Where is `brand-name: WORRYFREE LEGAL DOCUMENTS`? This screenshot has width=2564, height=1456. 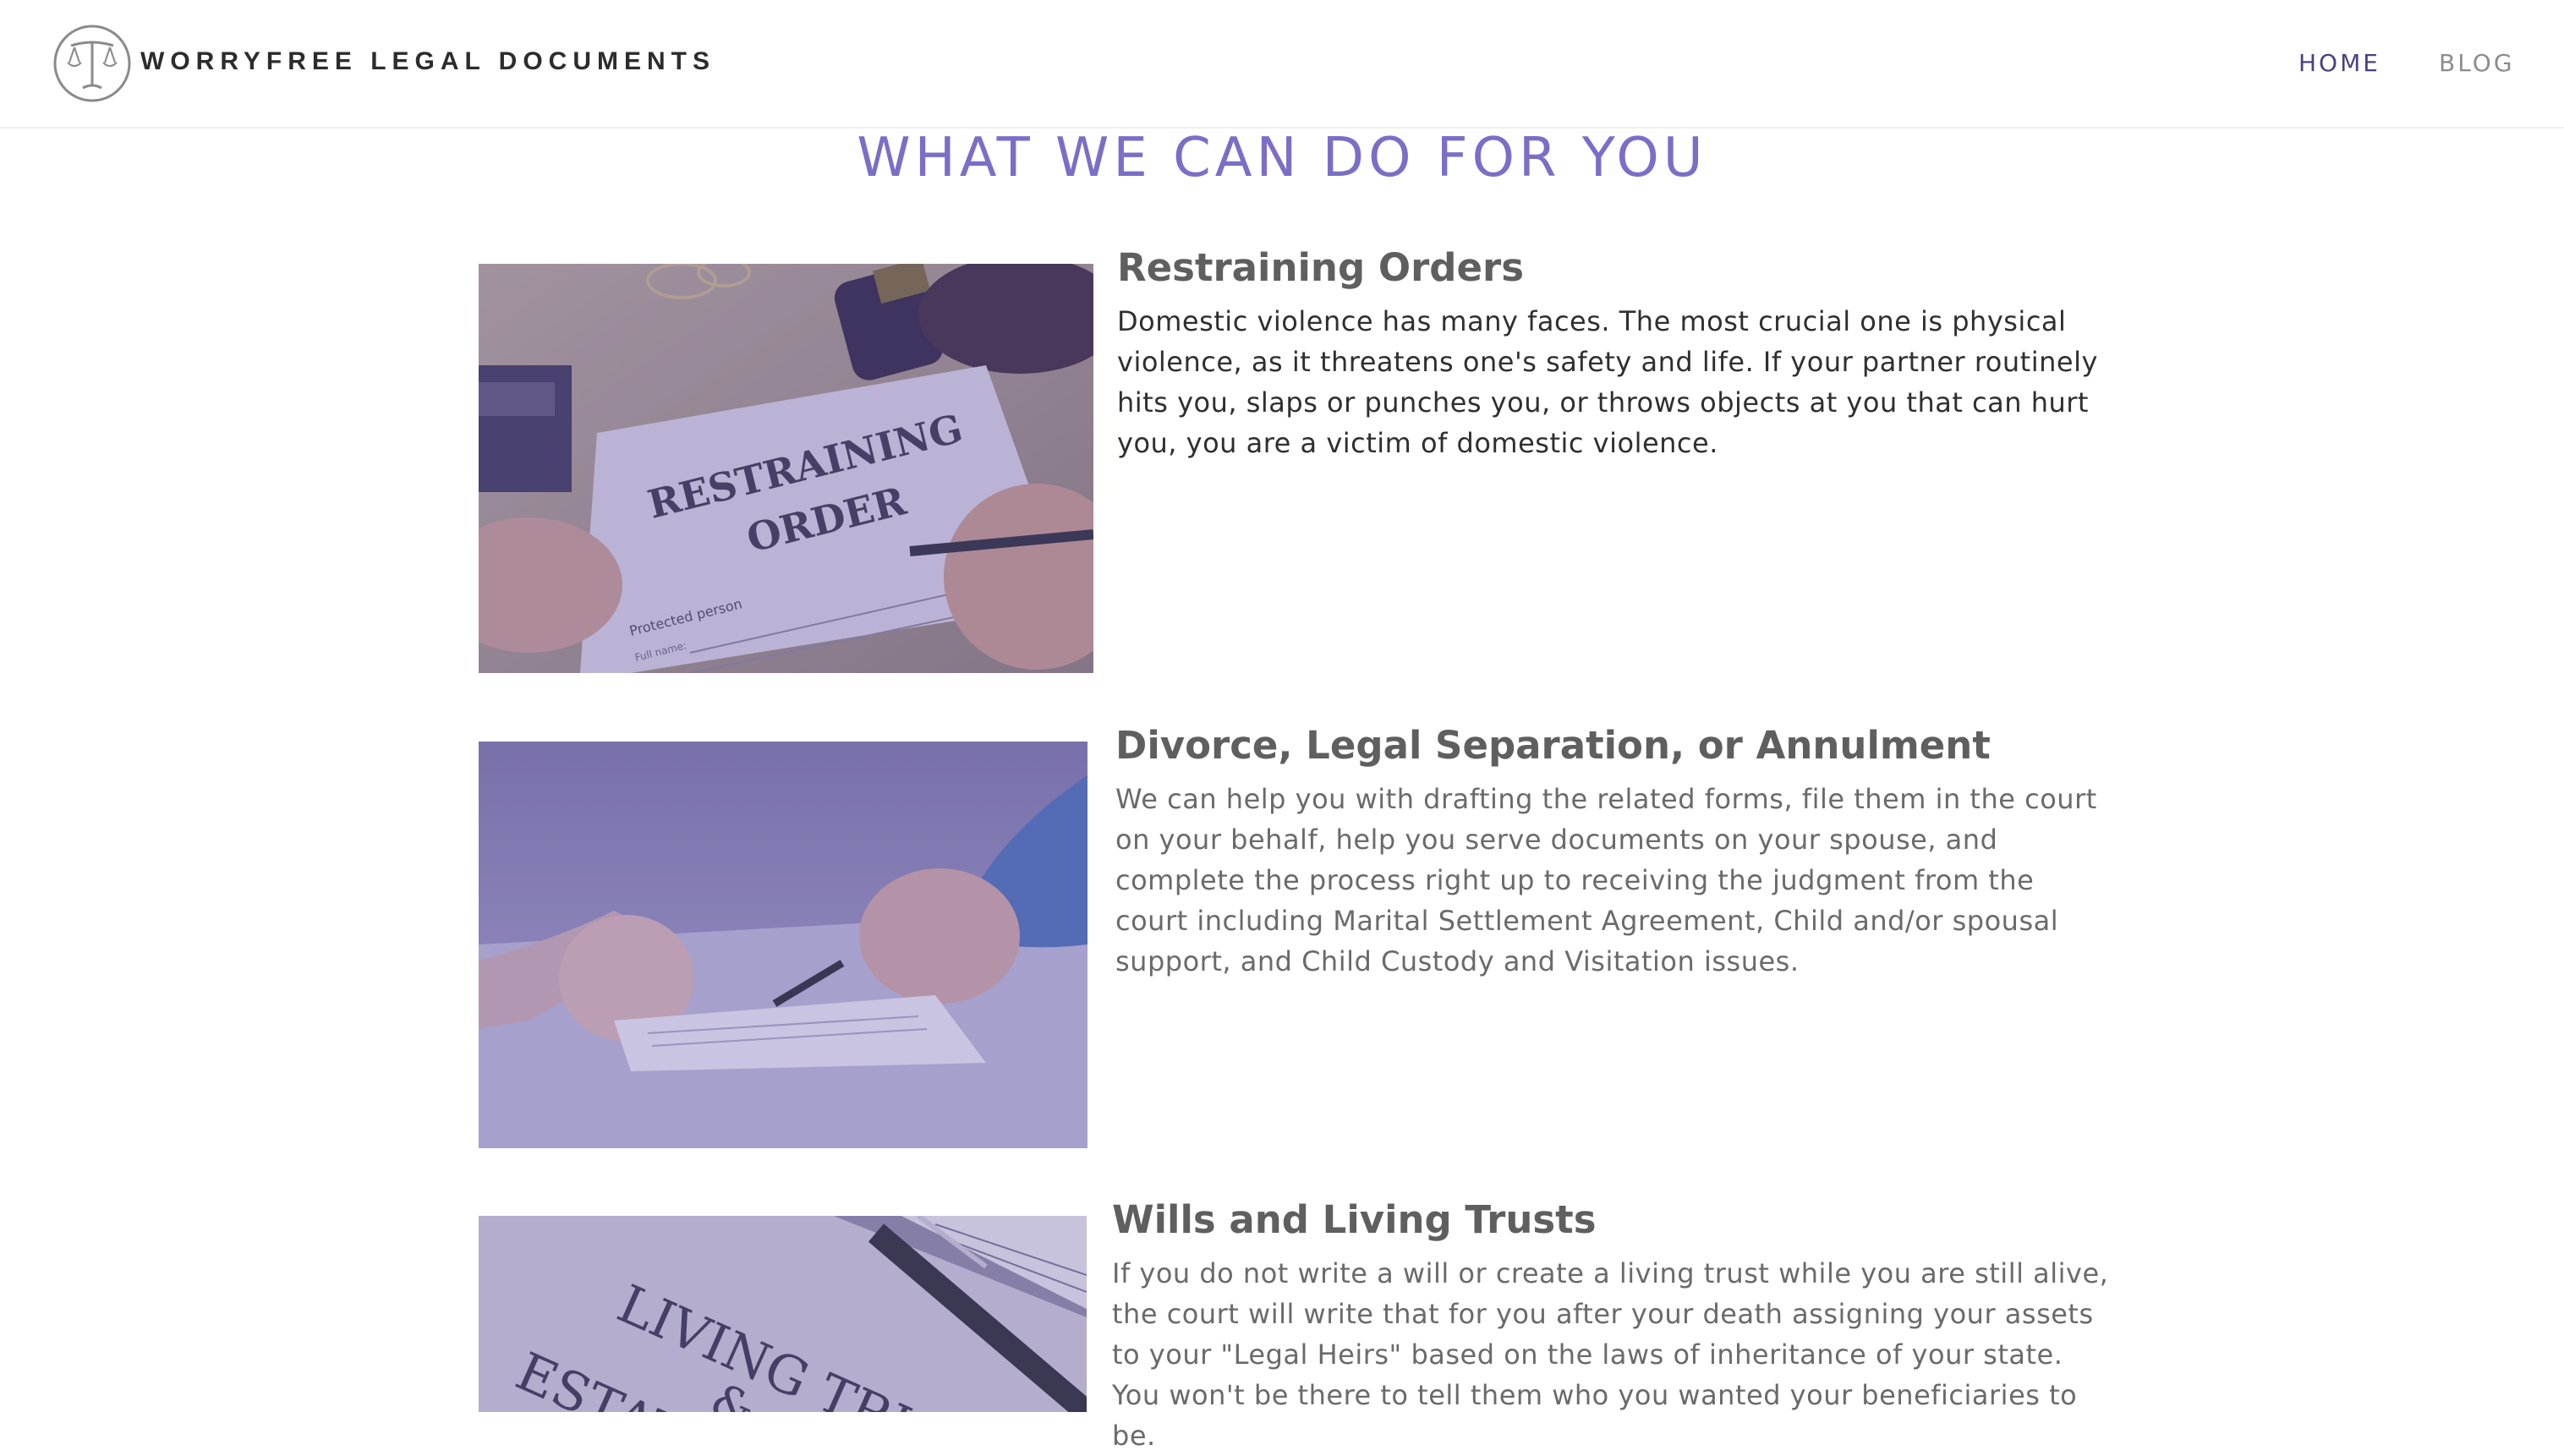
brand-name: WORRYFREE LEGAL DOCUMENTS is located at coordinates (427, 61).